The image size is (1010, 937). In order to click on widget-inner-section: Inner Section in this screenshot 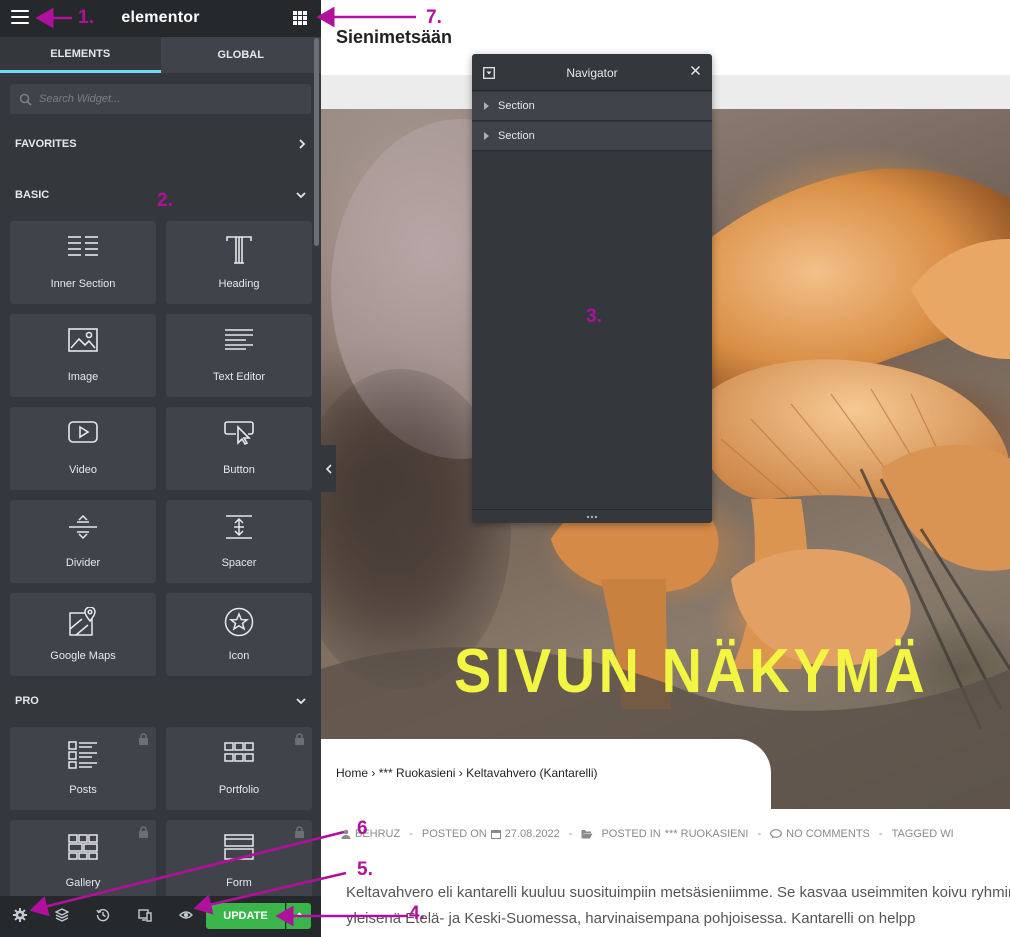, I will do `click(83, 262)`.